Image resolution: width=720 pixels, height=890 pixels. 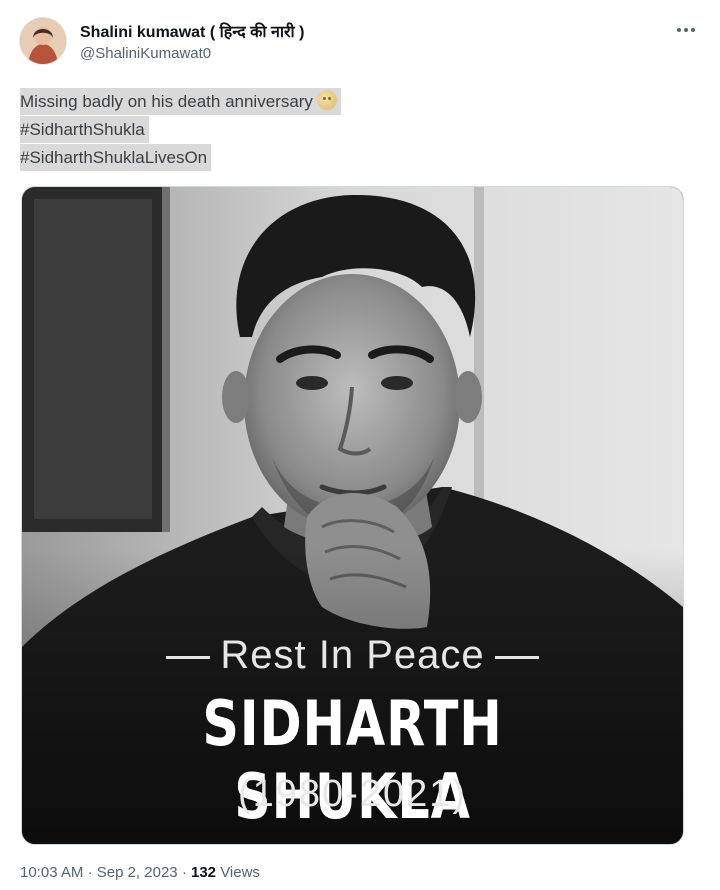 I want to click on rest-in-peace-text: Rest In Peace, so click(x=352, y=655).